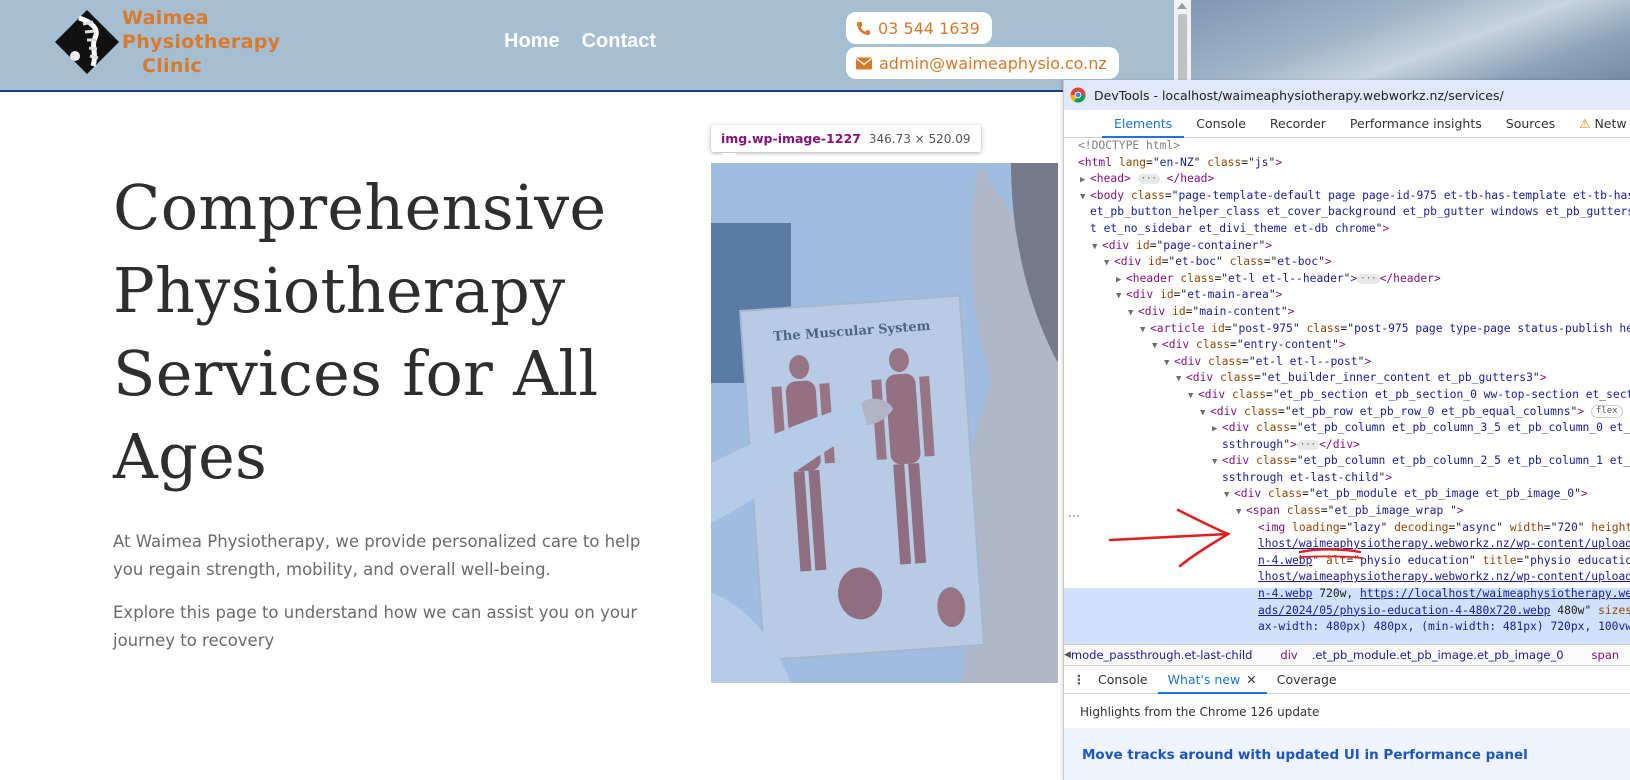 The height and width of the screenshot is (780, 1630). I want to click on drawer-tabbar: ⋮ Console What's new ✕ Coverage, so click(1347, 680).